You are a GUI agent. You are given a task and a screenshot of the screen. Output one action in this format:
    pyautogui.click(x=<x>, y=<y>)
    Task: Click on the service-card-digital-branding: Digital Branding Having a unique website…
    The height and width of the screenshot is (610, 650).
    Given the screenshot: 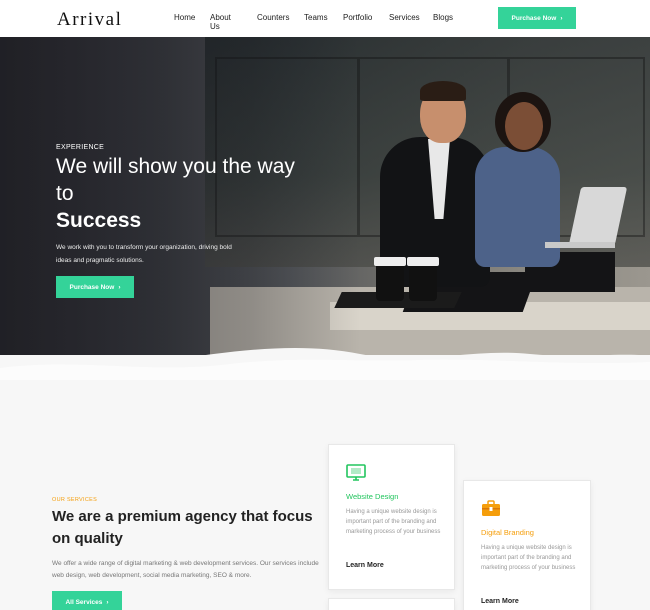 What is the action you would take?
    pyautogui.click(x=527, y=545)
    